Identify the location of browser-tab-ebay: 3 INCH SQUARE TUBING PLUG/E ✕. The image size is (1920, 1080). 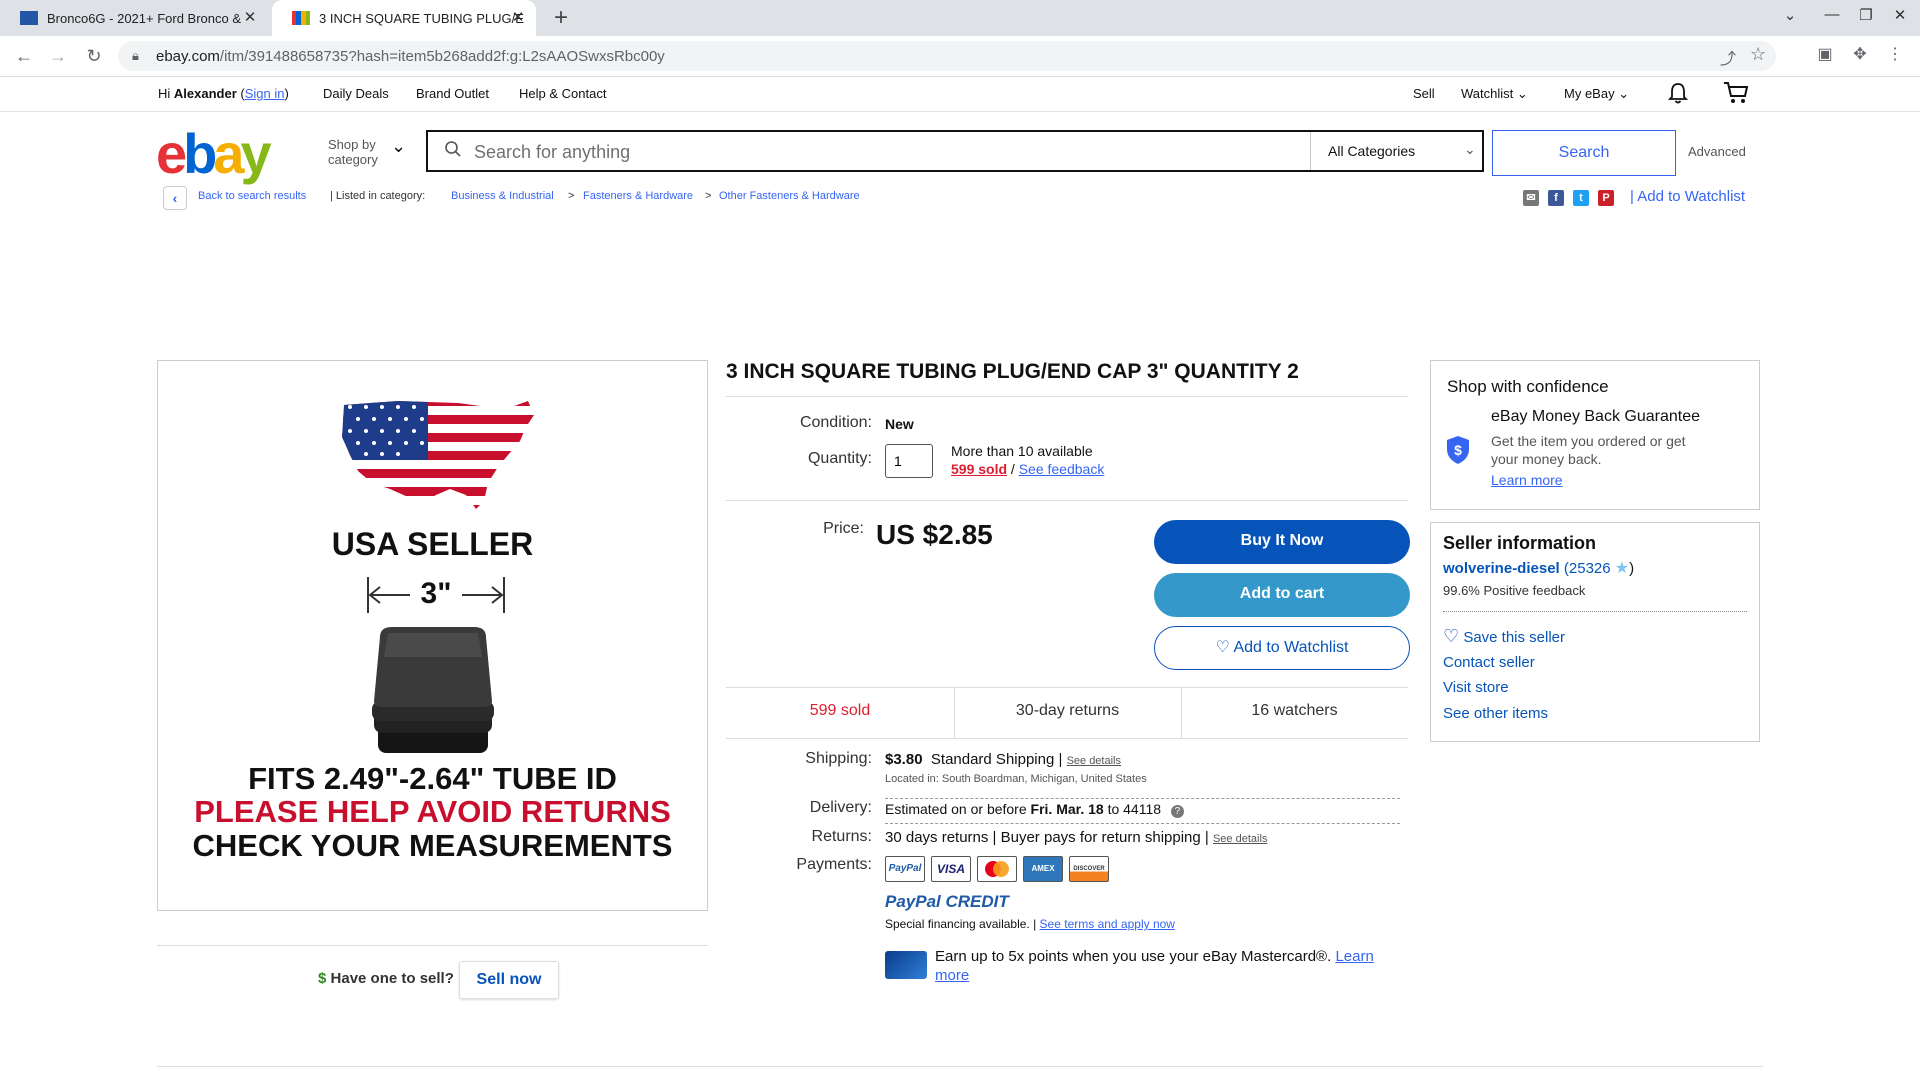
(404, 18).